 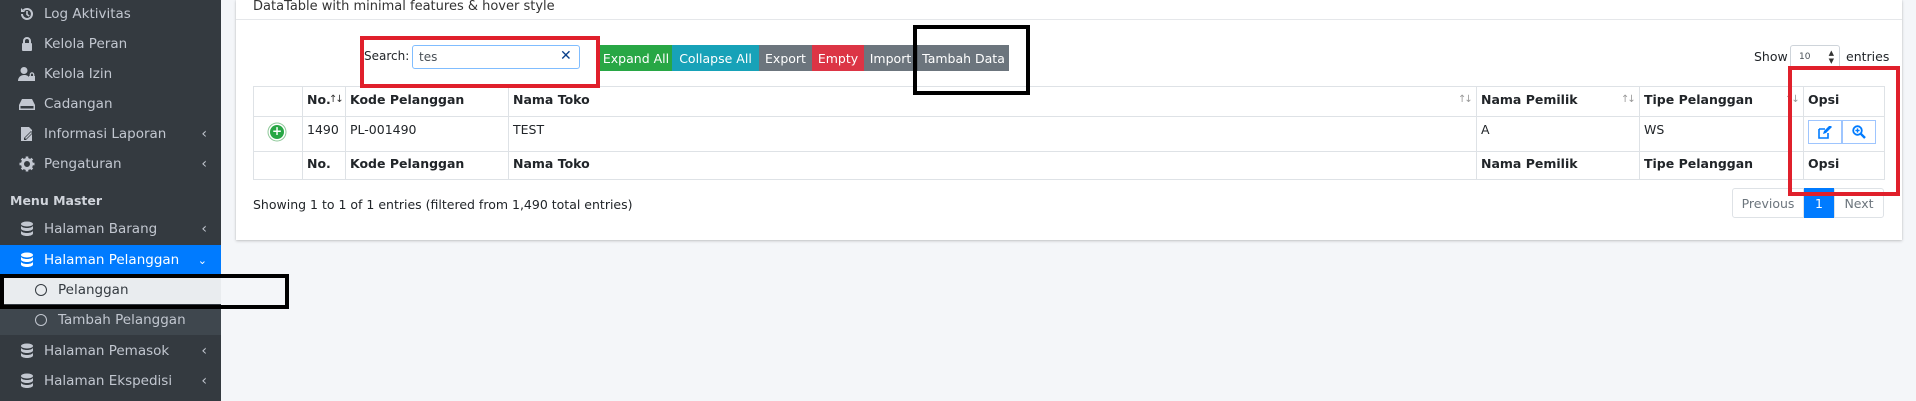 I want to click on sidebar-item-label: Kelola Peran, so click(x=86, y=44).